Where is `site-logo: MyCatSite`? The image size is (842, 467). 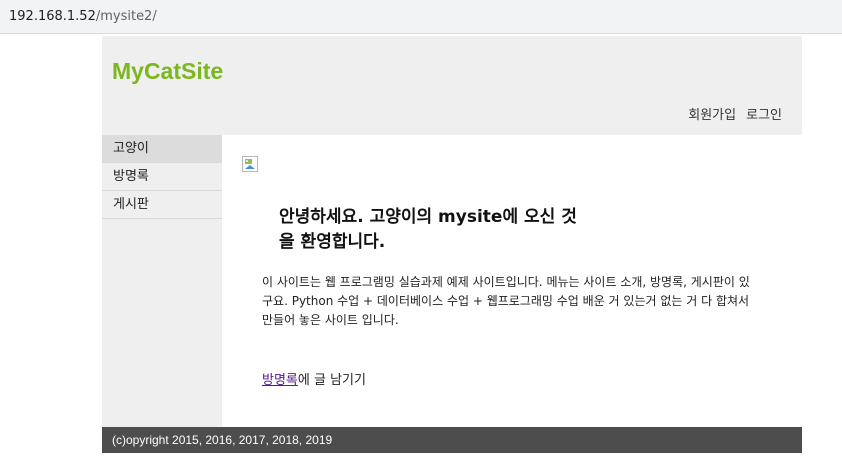 site-logo: MyCatSite is located at coordinates (167, 71).